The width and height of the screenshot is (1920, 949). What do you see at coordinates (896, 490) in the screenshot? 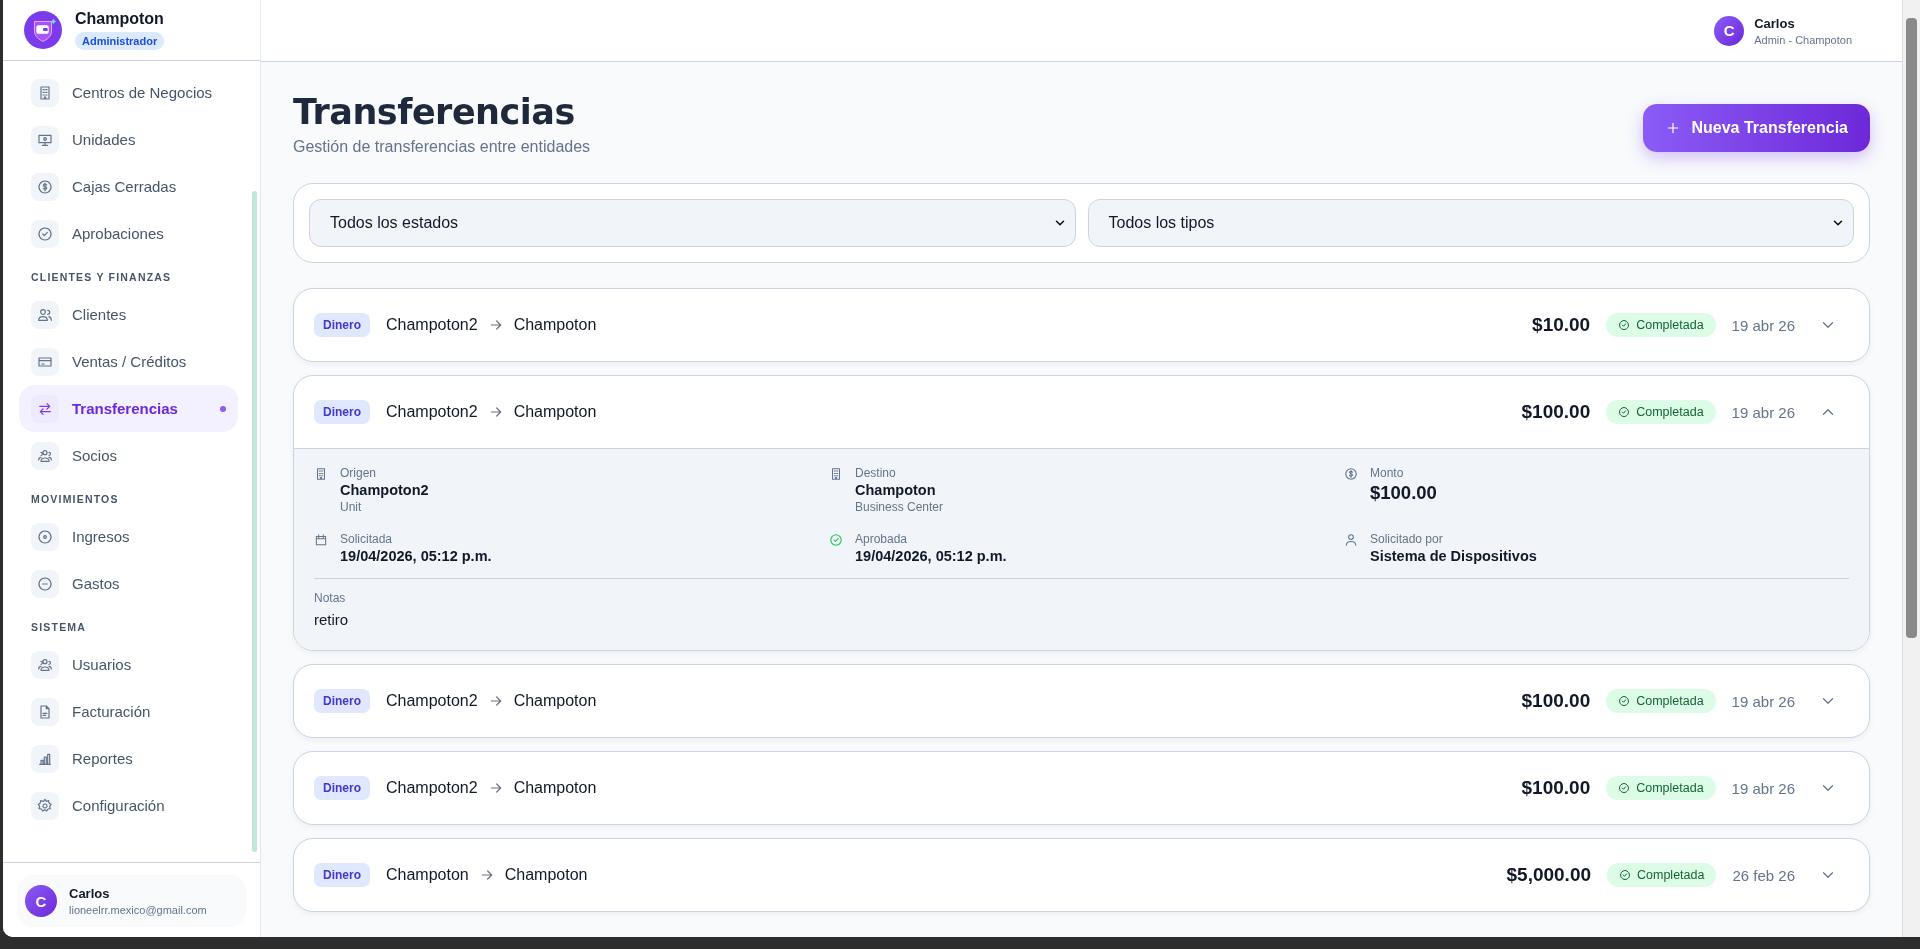
I see `field-value: Champoton` at bounding box center [896, 490].